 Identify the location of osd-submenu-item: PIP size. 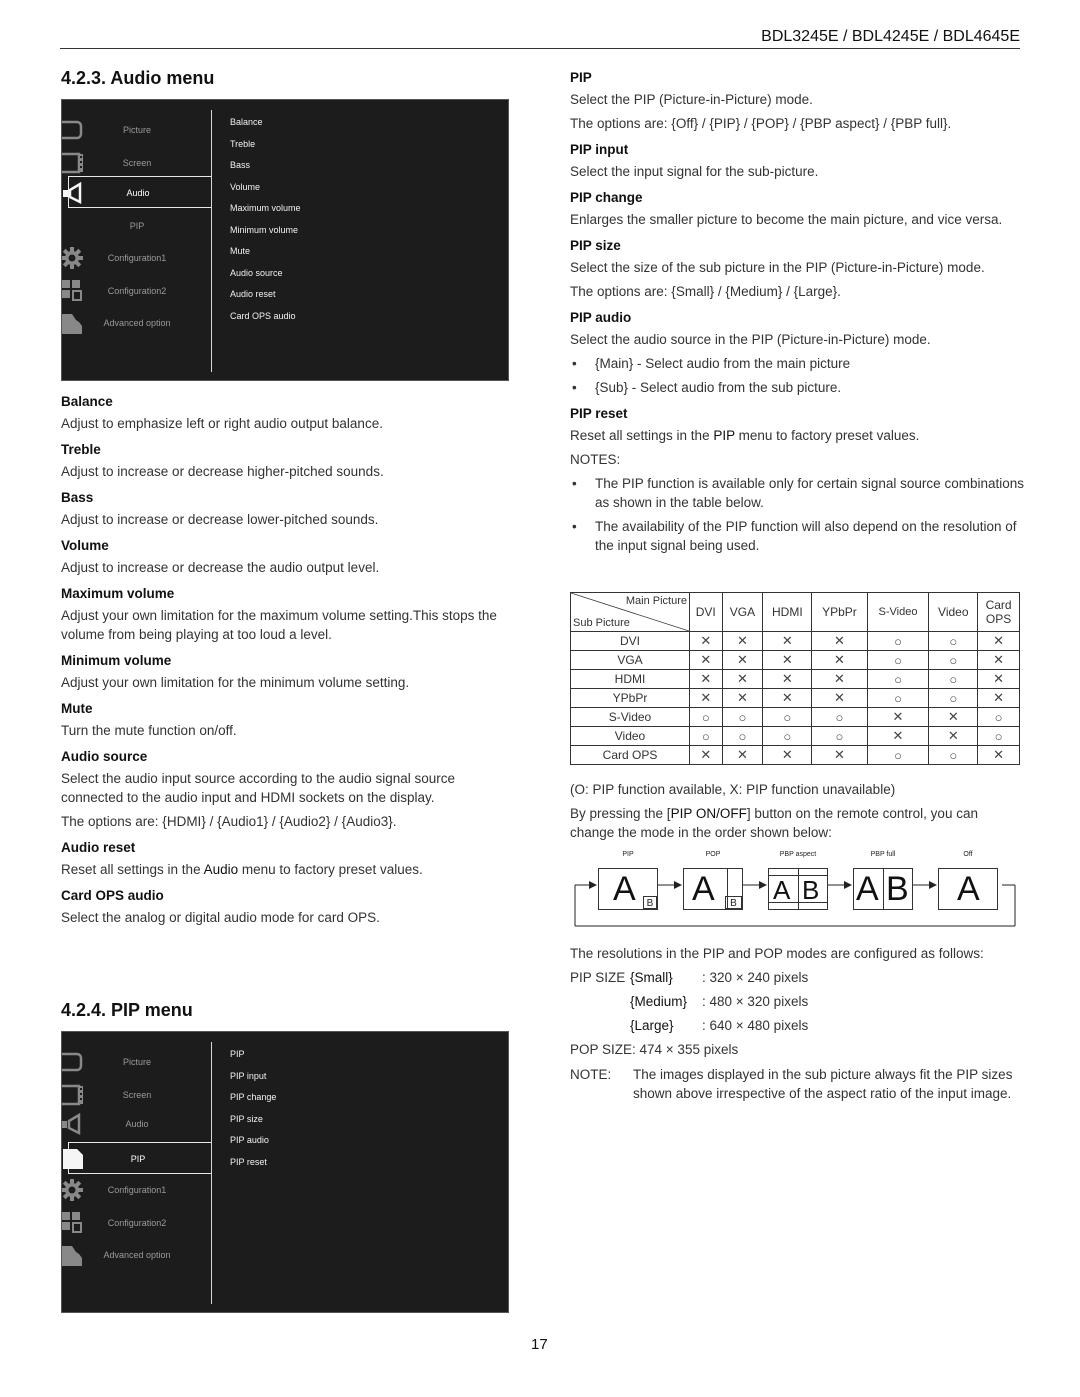
(253, 1120).